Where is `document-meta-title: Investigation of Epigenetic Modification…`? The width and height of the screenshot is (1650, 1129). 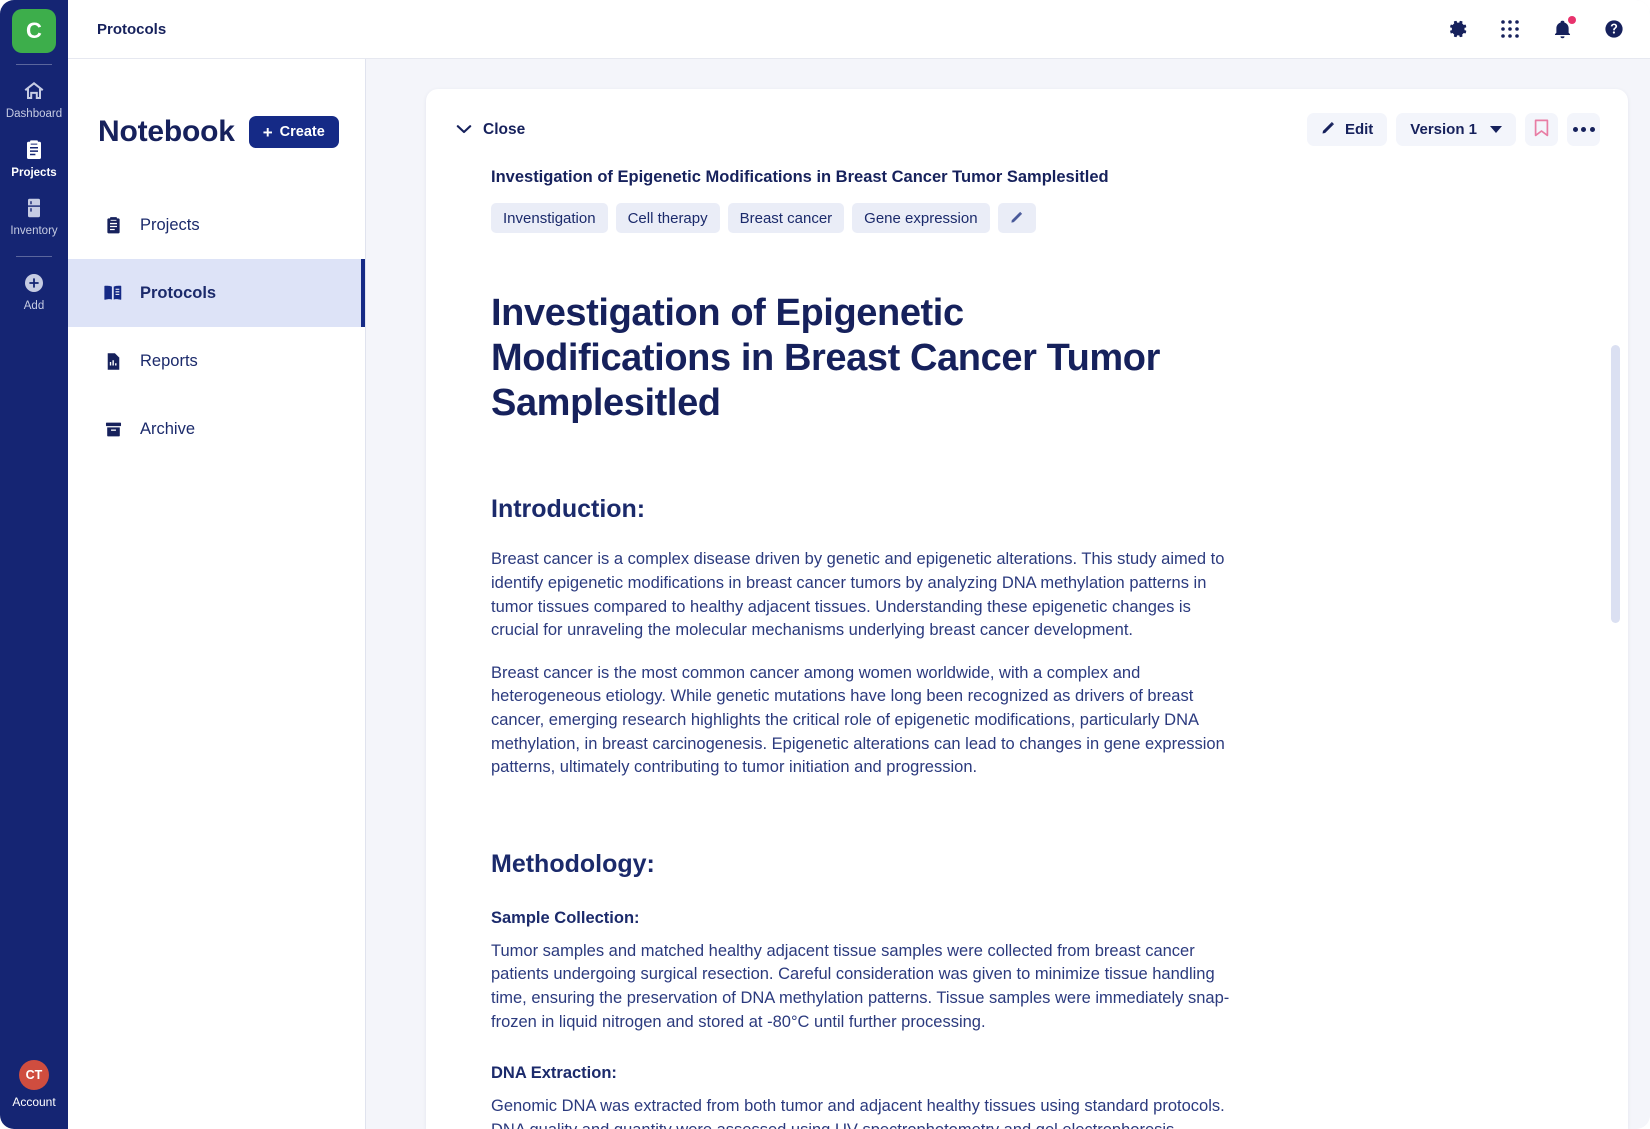 document-meta-title: Investigation of Epigenetic Modification… is located at coordinates (800, 177).